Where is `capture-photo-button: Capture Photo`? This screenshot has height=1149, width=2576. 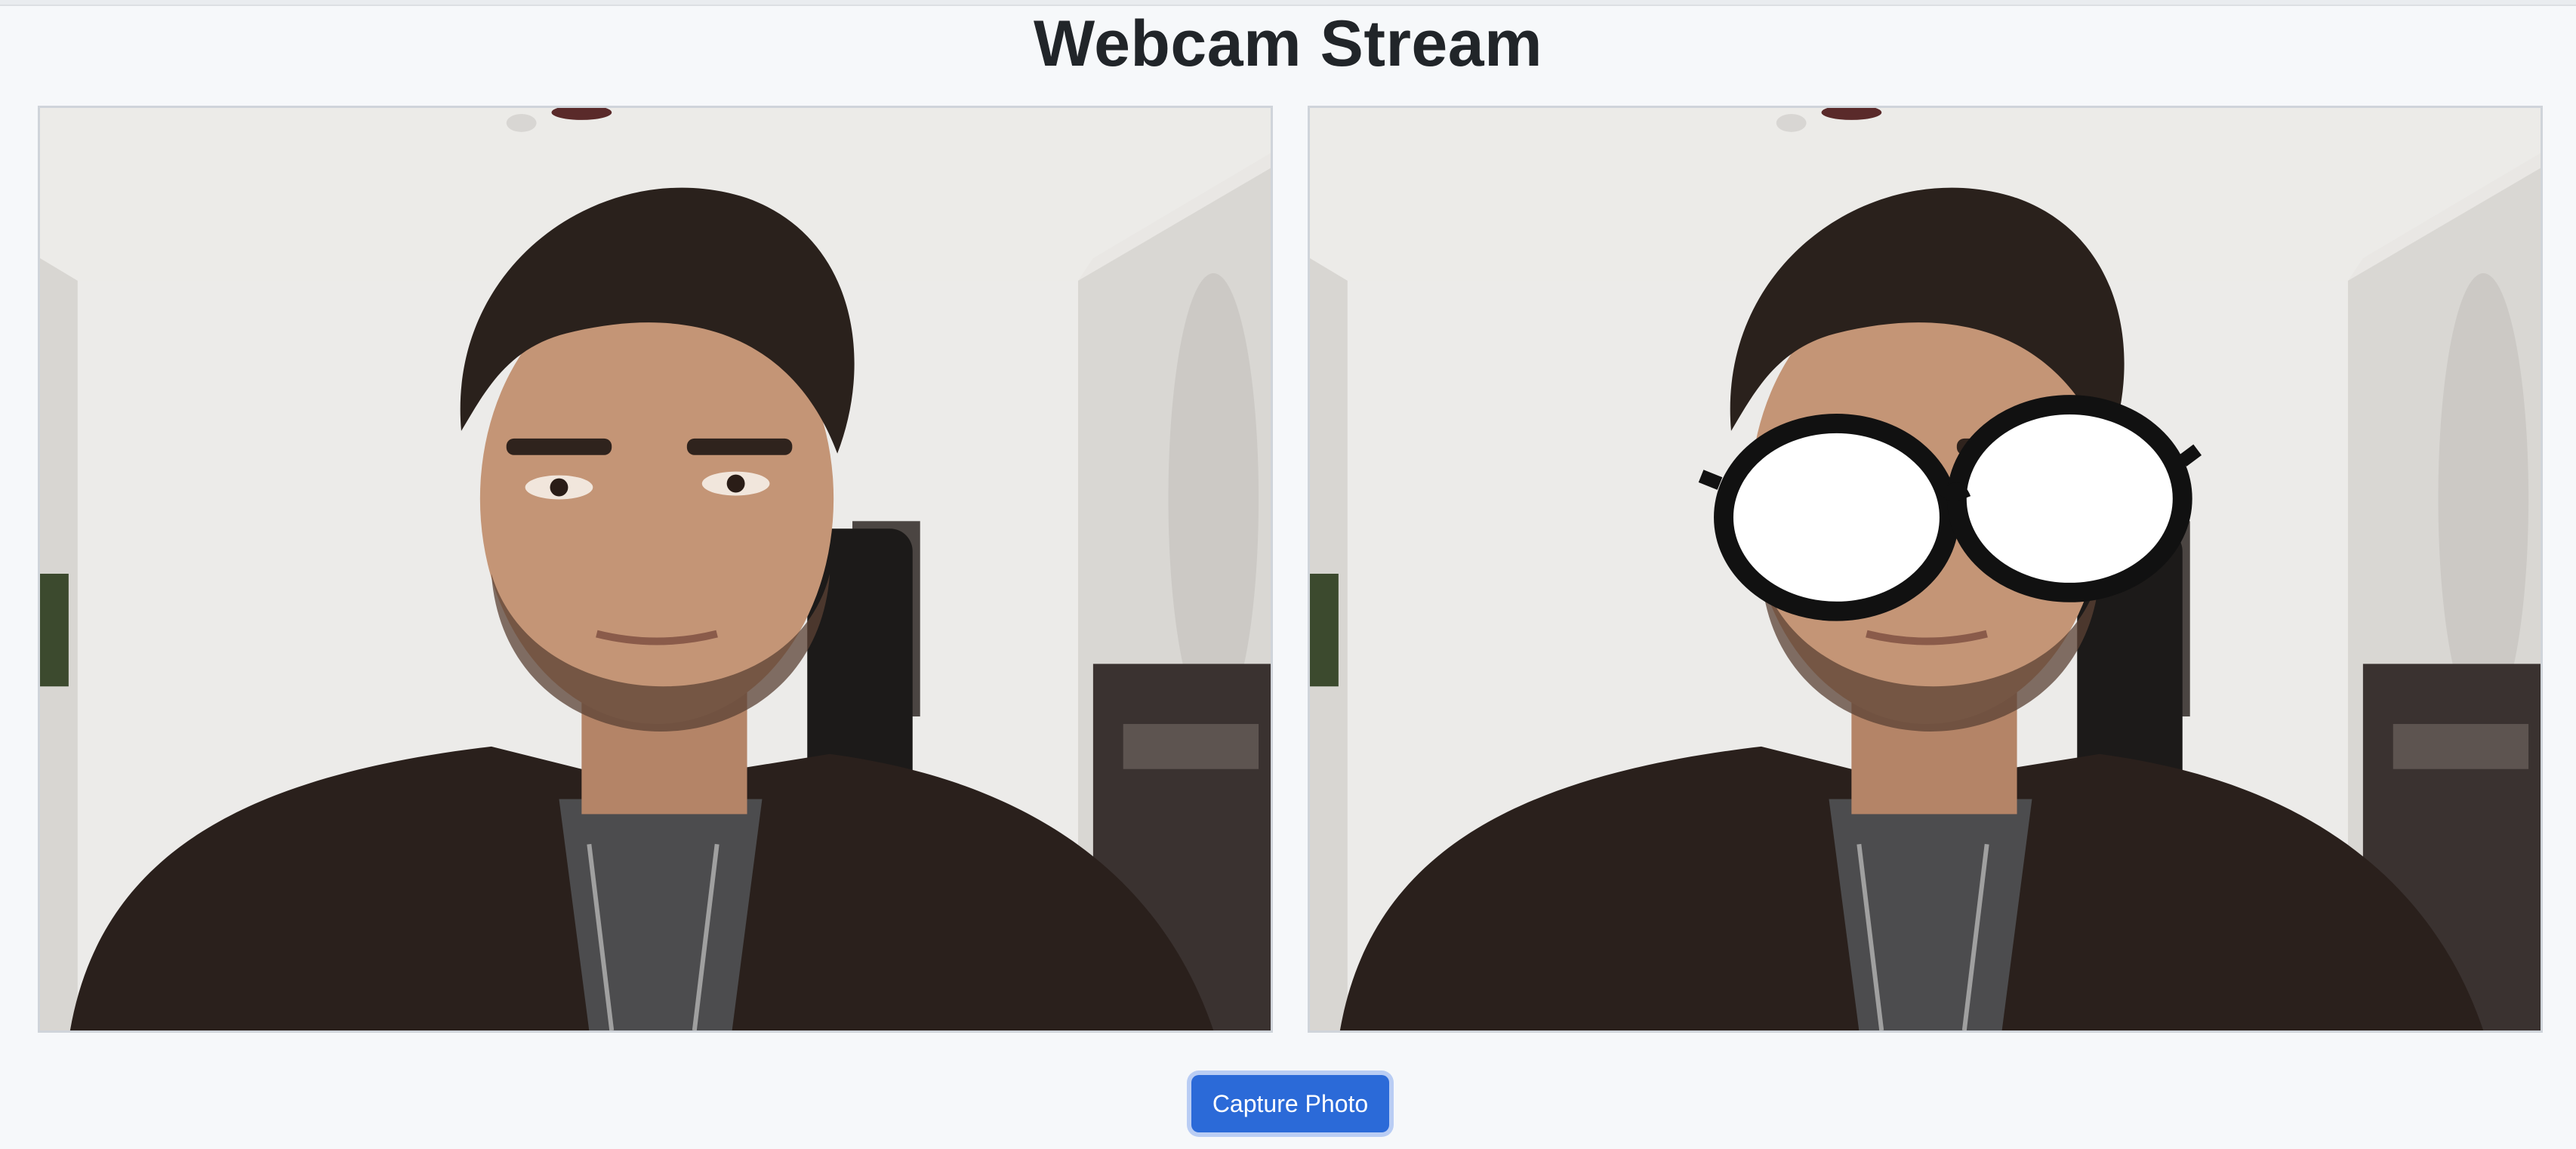 capture-photo-button: Capture Photo is located at coordinates (1290, 1103).